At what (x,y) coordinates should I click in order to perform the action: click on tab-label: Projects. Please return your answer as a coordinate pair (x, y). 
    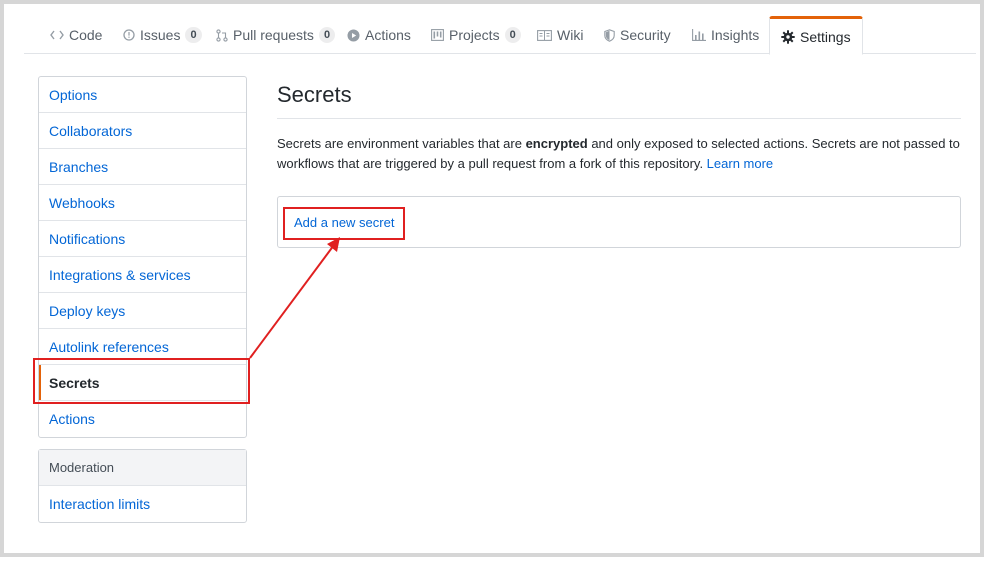
    Looking at the image, I should click on (474, 35).